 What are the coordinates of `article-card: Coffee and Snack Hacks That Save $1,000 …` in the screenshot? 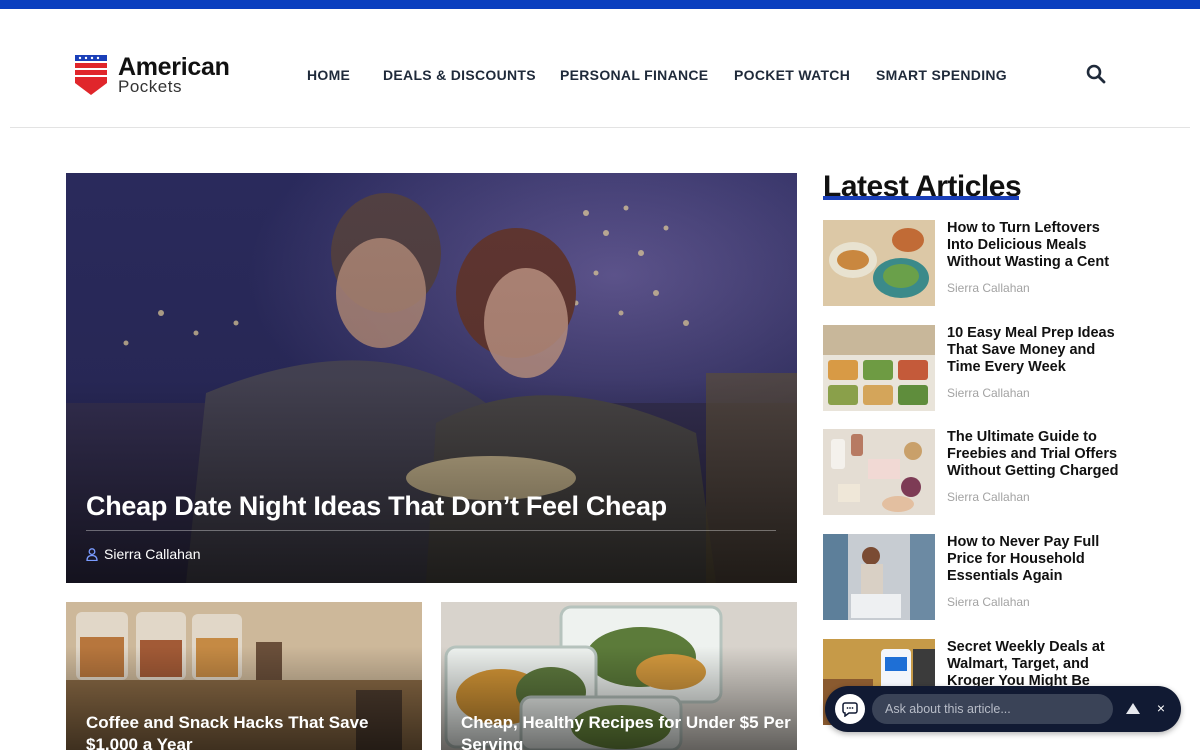 It's located at (244, 676).